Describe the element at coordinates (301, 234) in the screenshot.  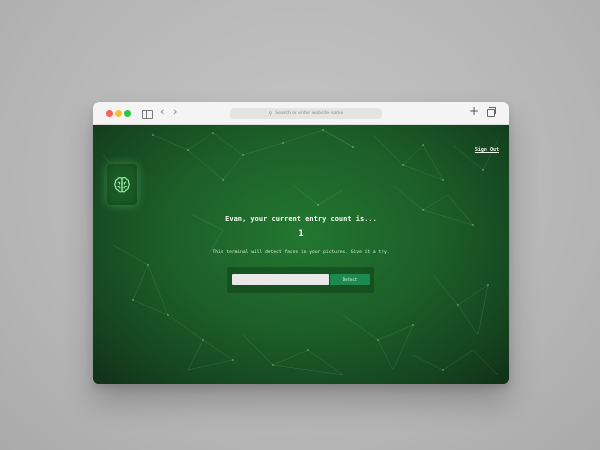
I see `entry-count-value: 1` at that location.